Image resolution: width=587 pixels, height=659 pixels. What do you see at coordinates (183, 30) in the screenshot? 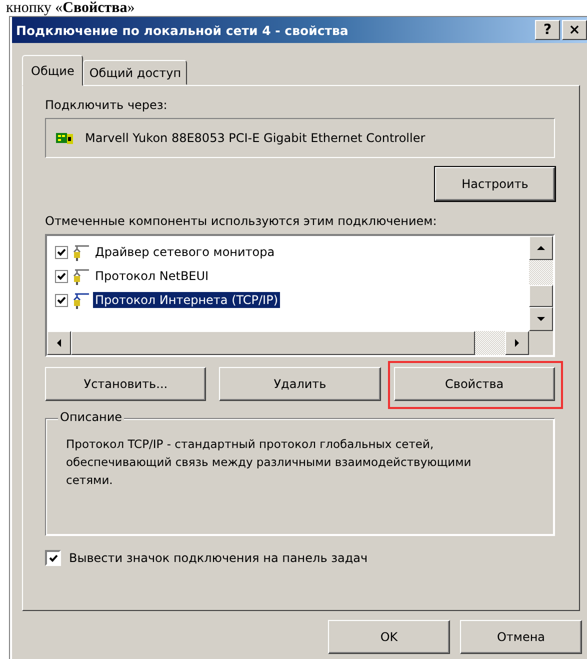
I see `window-title: Подключение по локальной сети 4 - свойства` at bounding box center [183, 30].